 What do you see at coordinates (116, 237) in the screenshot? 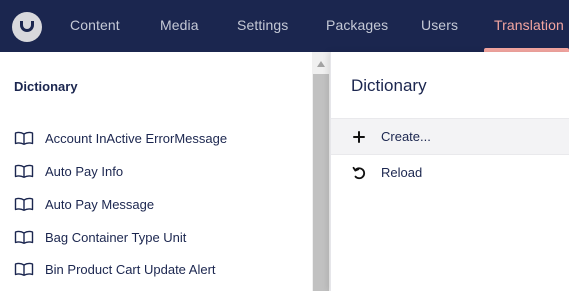
I see `tree-item-label: Bag Container Type Unit` at bounding box center [116, 237].